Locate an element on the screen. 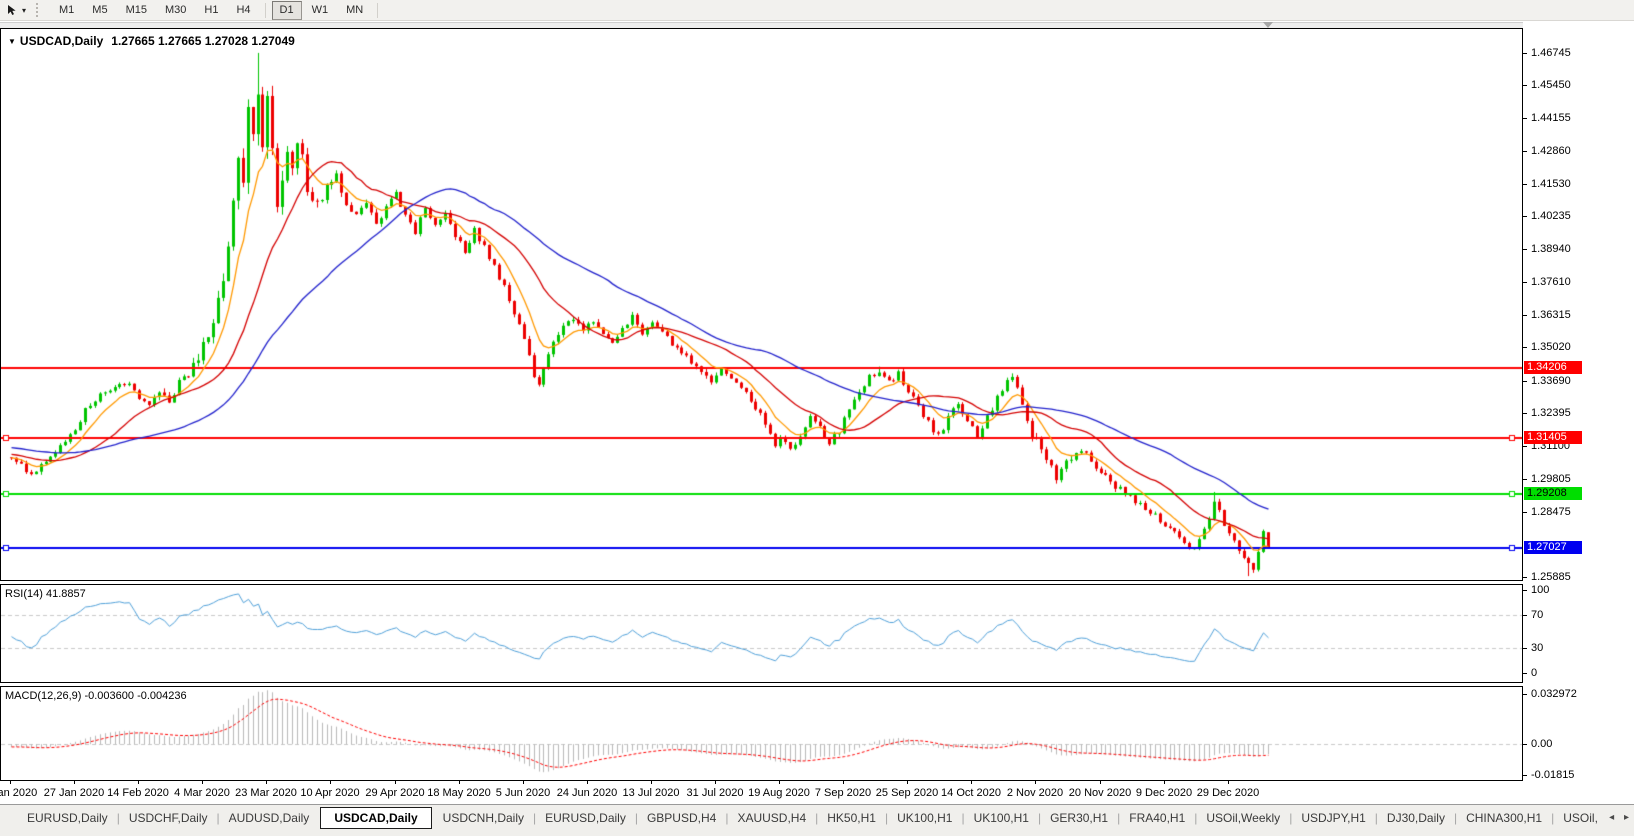  date-tick-label: 29 Dec 2020 is located at coordinates (1228, 793).